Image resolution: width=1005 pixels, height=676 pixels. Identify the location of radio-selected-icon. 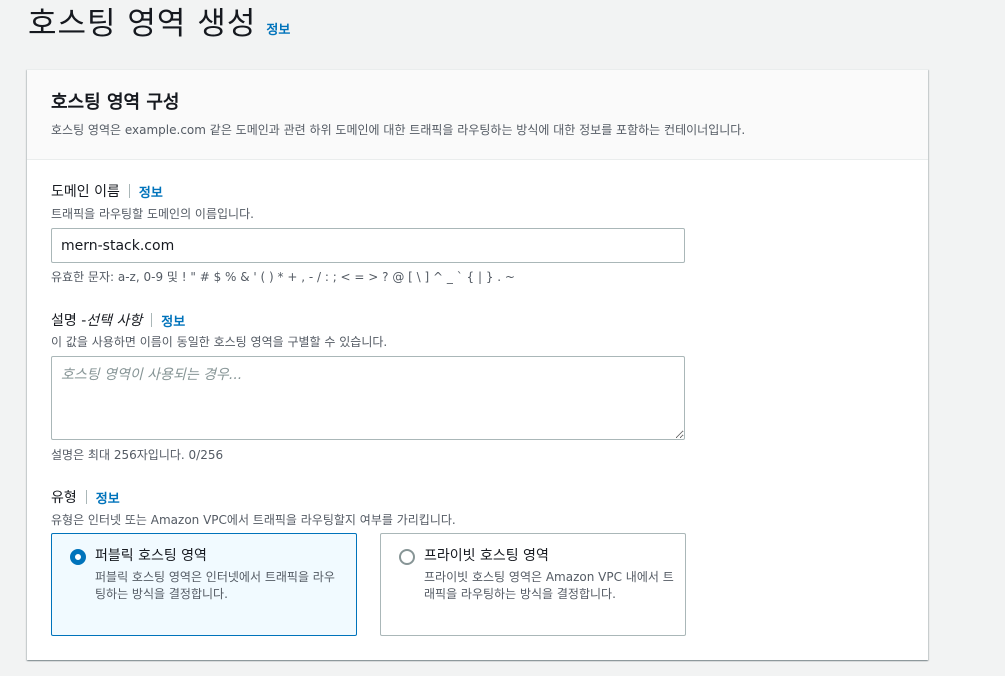
(78, 557).